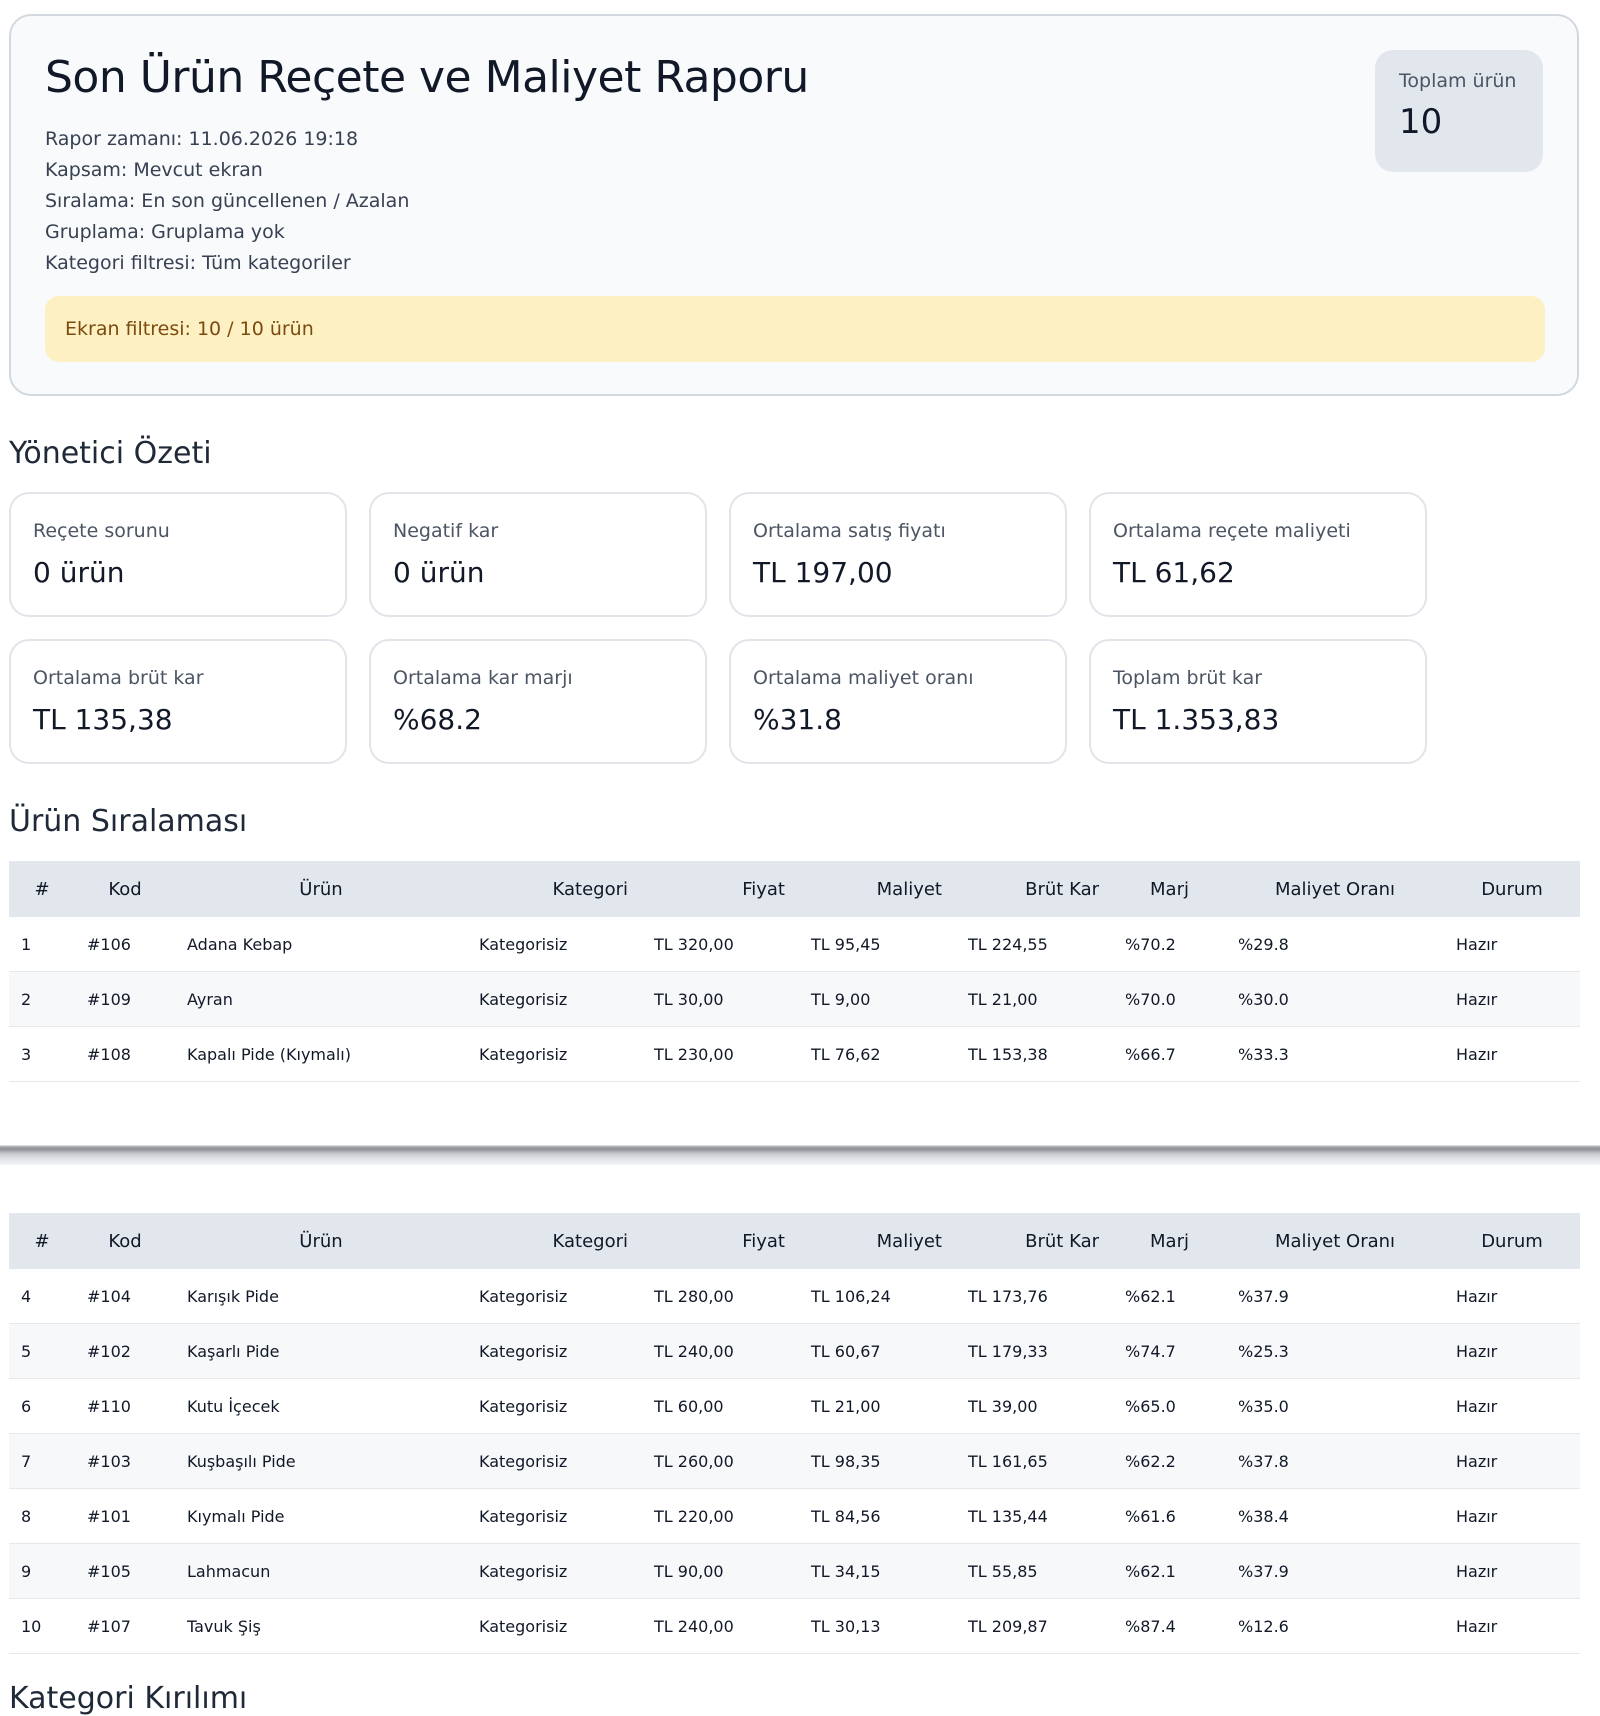 The width and height of the screenshot is (1600, 1716). Describe the element at coordinates (42, 1296) in the screenshot. I see `cell-hash: 4` at that location.